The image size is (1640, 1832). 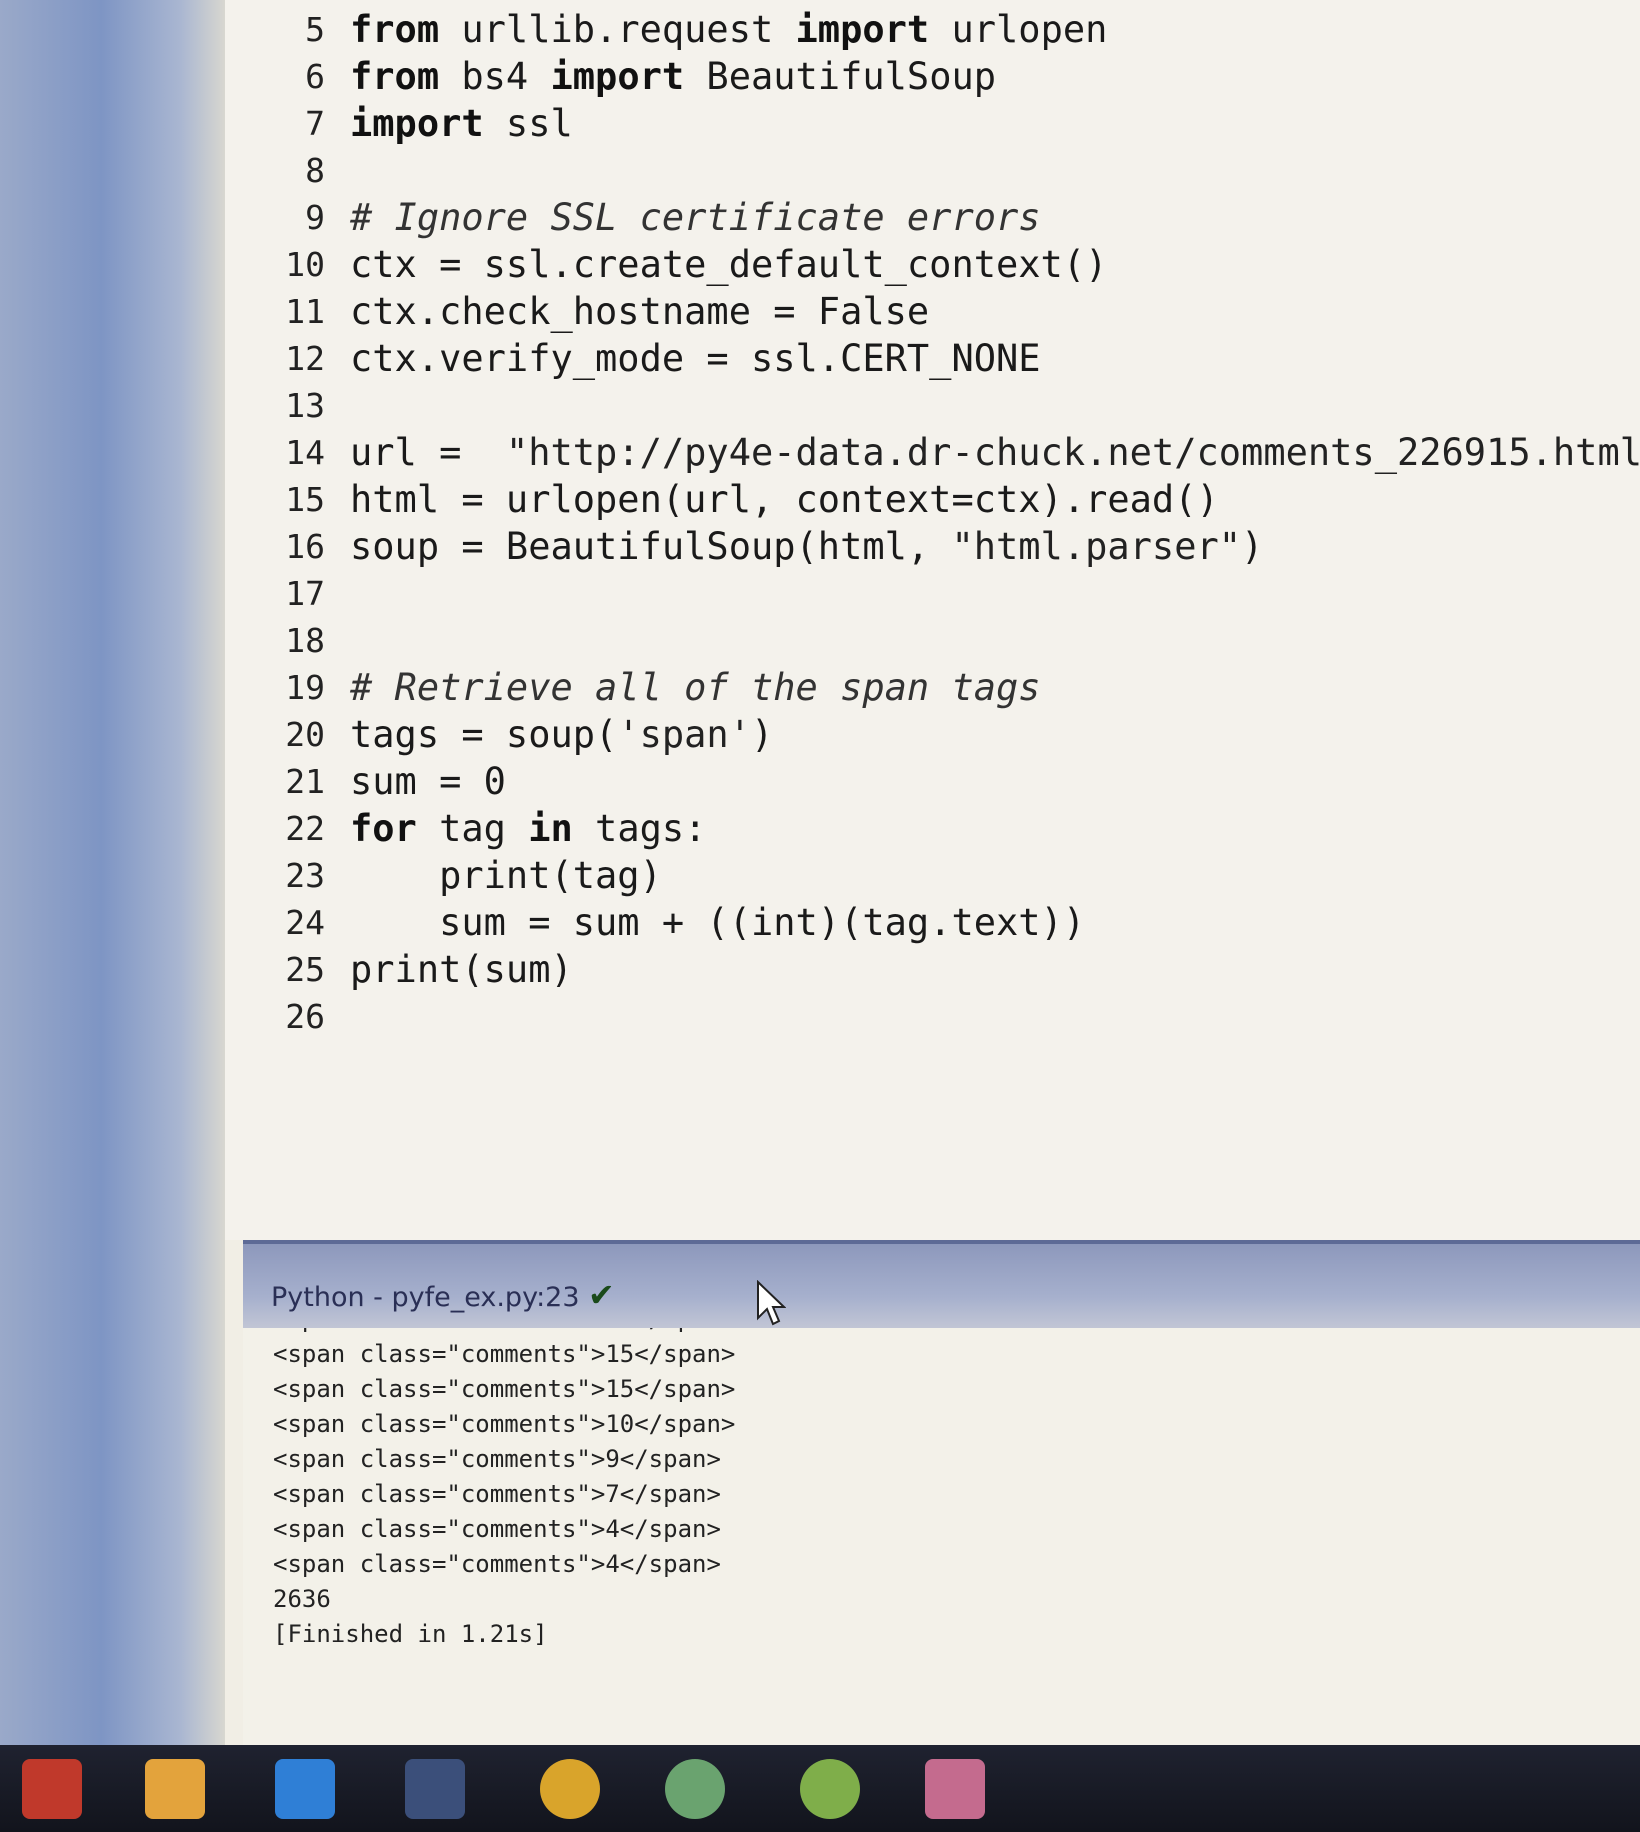 What do you see at coordinates (695, 358) in the screenshot?
I see `code-token: ctx.verify_mode = ssl.CERT_NONE` at bounding box center [695, 358].